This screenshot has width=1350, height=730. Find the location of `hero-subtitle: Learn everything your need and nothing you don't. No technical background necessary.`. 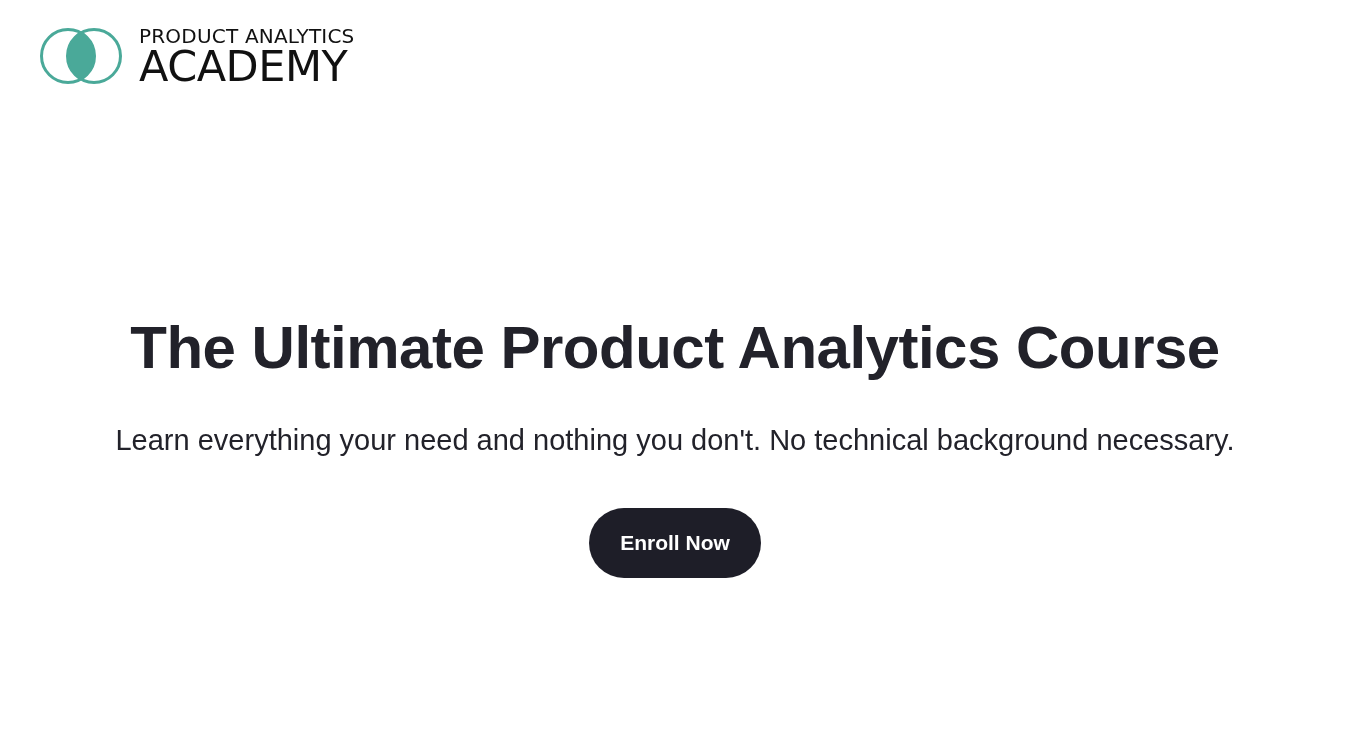

hero-subtitle: Learn everything your need and nothing you don't. No technical background necessary. is located at coordinates (675, 440).